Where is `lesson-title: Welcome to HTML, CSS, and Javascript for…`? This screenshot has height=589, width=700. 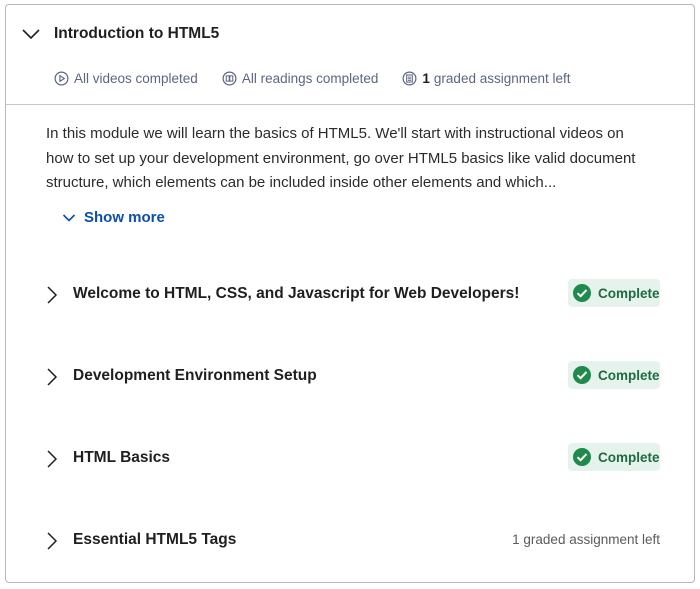
lesson-title: Welcome to HTML, CSS, and Javascript for… is located at coordinates (296, 293).